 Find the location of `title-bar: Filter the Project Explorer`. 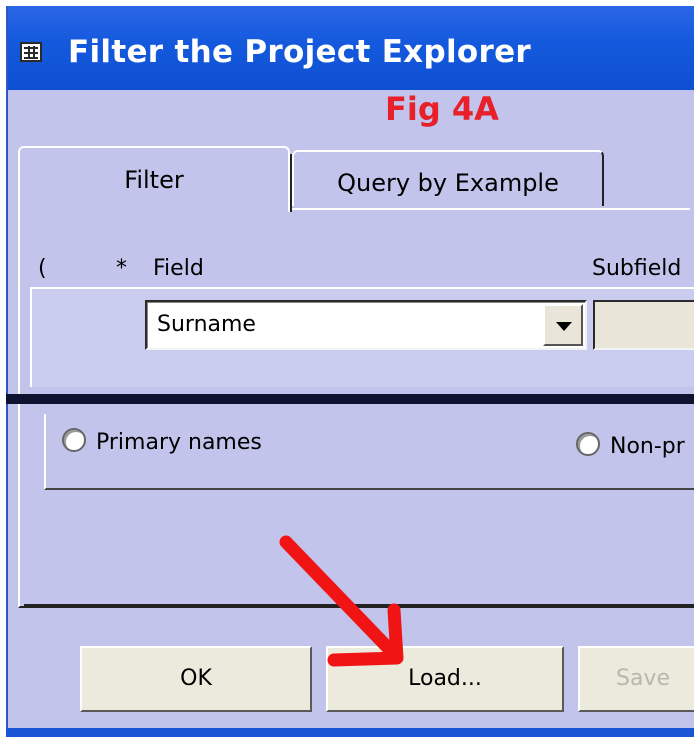

title-bar: Filter the Project Explorer is located at coordinates (351, 48).